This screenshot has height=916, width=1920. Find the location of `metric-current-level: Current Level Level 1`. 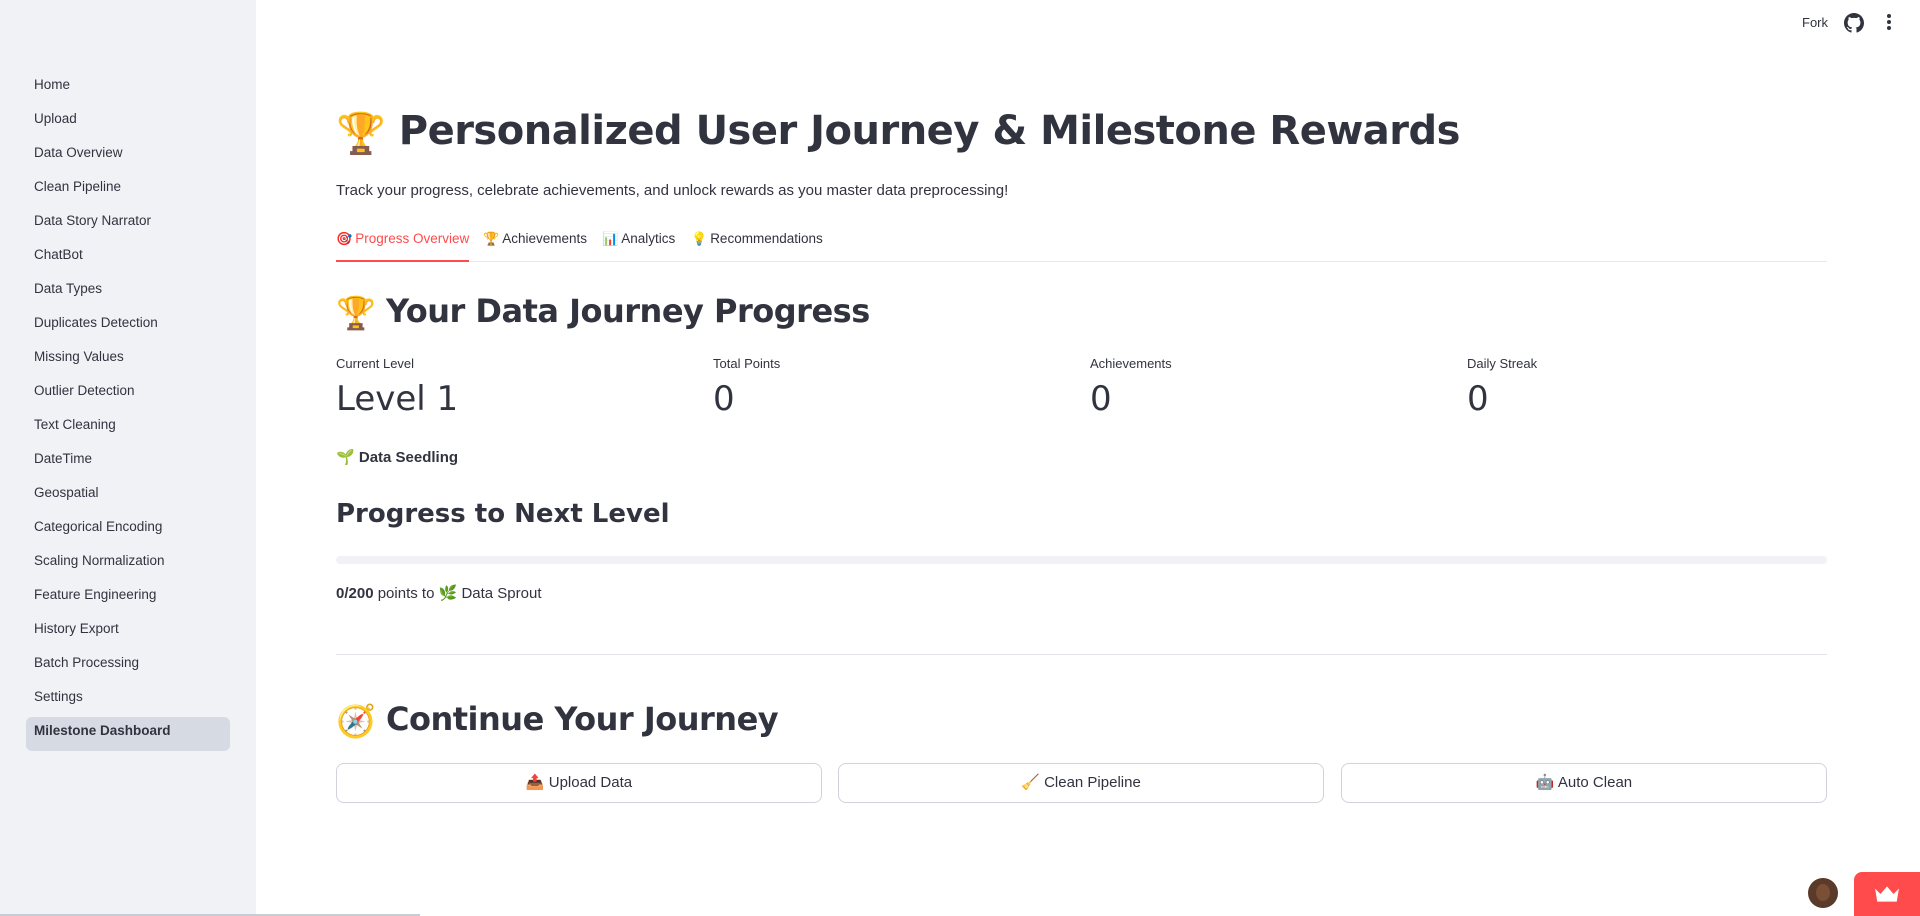

metric-current-level: Current Level Level 1 is located at coordinates (516, 387).